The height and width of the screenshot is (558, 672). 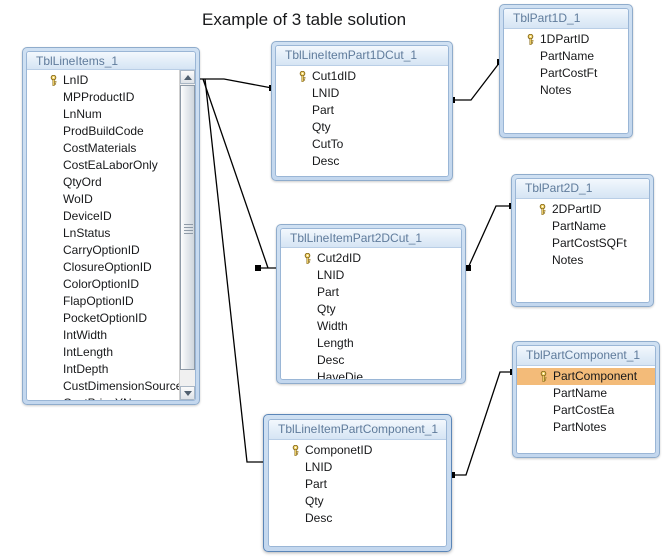 What do you see at coordinates (586, 376) in the screenshot?
I see `field-row: PartComponent` at bounding box center [586, 376].